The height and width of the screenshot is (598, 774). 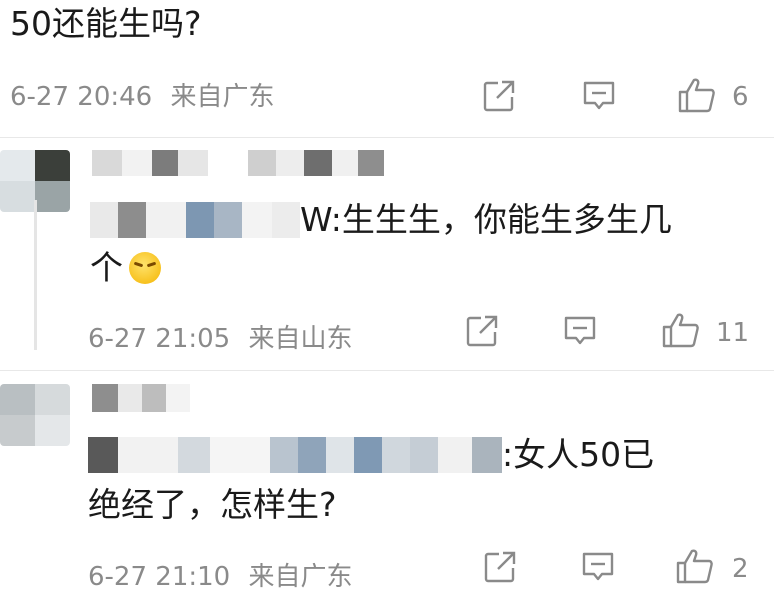 What do you see at coordinates (300, 339) in the screenshot?
I see `reply-location: 来自山东` at bounding box center [300, 339].